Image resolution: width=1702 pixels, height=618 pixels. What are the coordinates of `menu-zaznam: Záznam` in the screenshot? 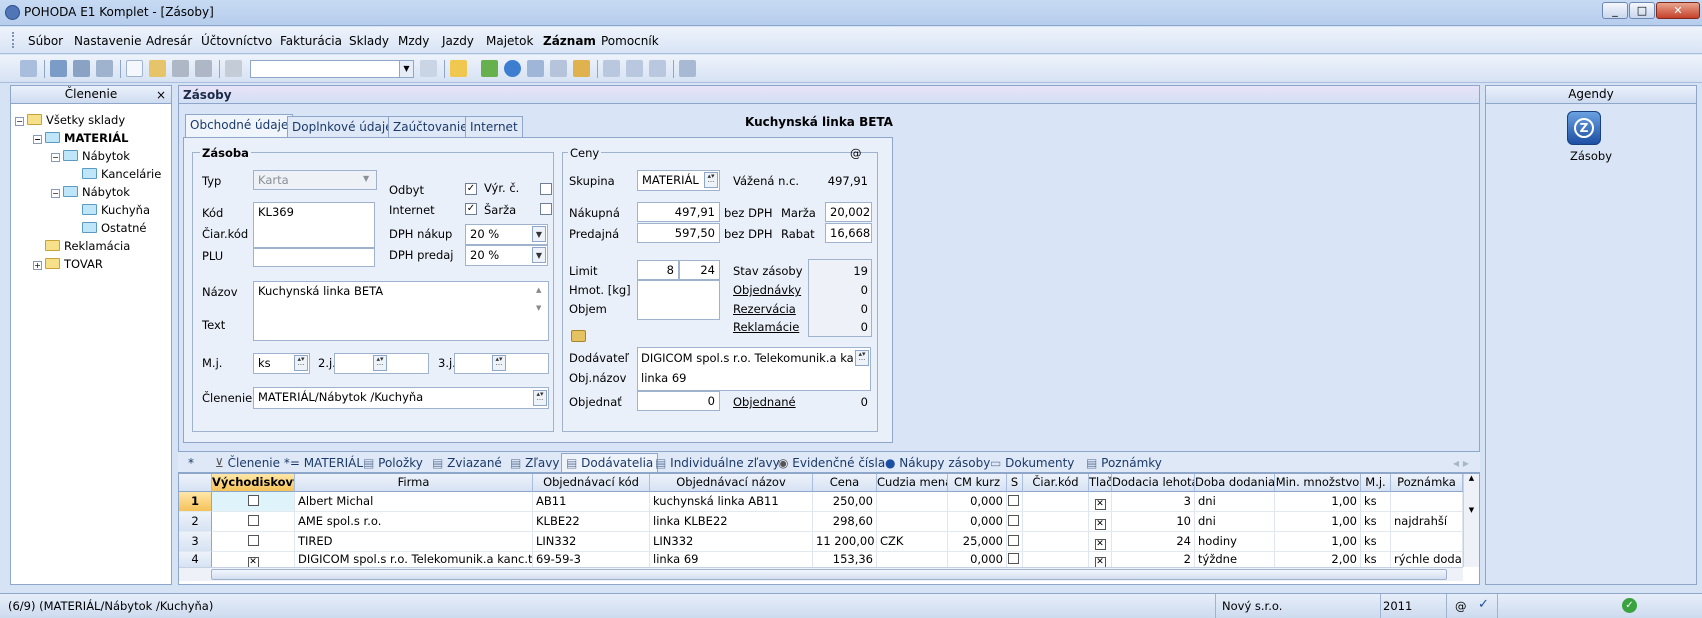 It's located at (569, 41).